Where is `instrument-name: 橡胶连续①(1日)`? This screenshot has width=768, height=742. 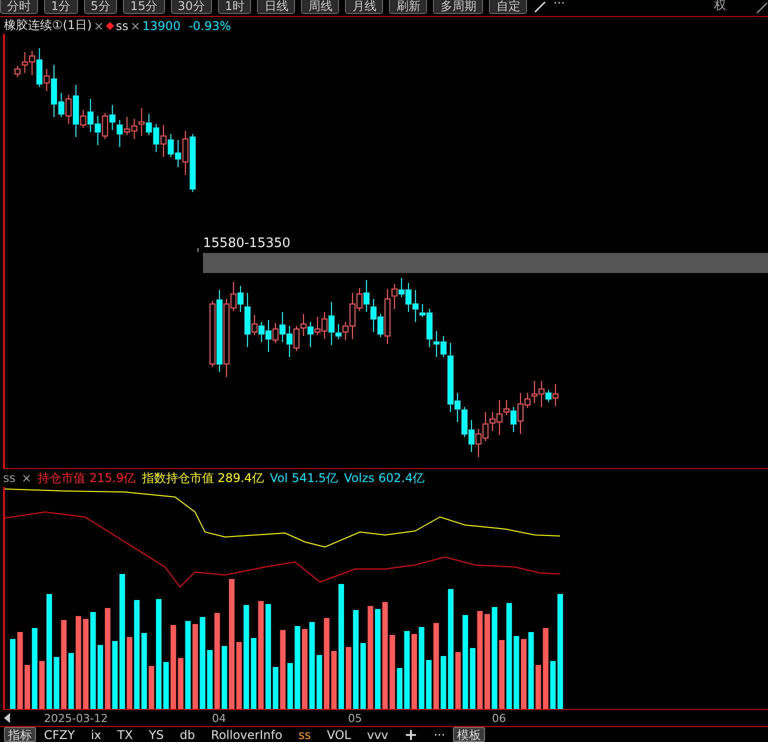
instrument-name: 橡胶连续①(1日) is located at coordinates (48, 25).